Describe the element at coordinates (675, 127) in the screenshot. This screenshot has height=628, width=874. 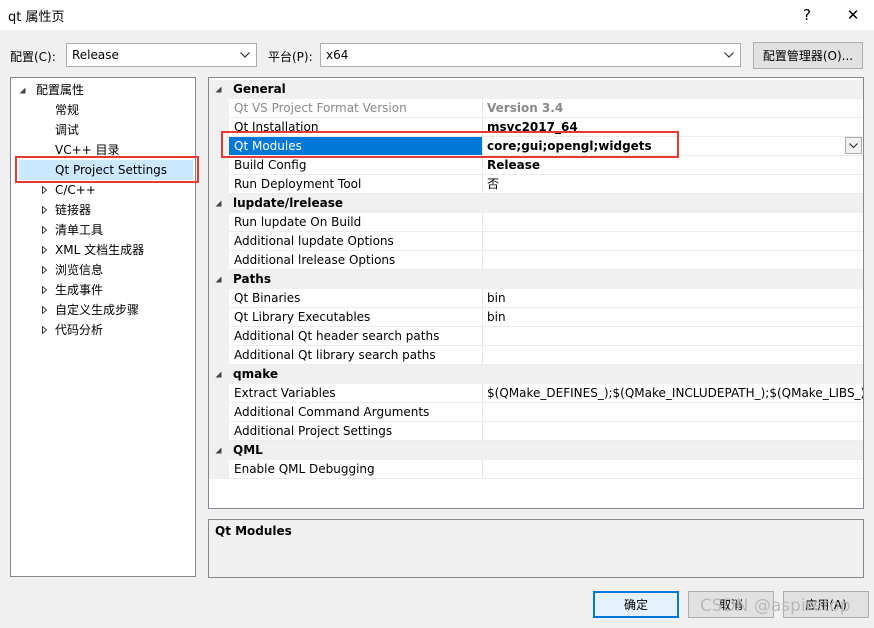
I see `property-value: msvc2017_64` at that location.